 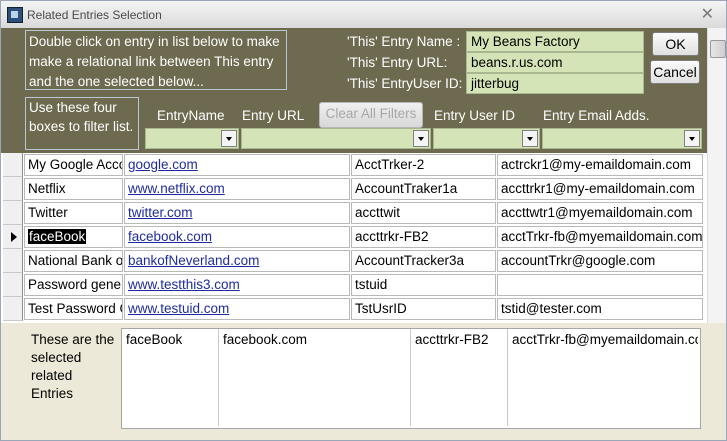 What do you see at coordinates (423, 189) in the screenshot?
I see `entry-user-id-cell: AccountTraker1a` at bounding box center [423, 189].